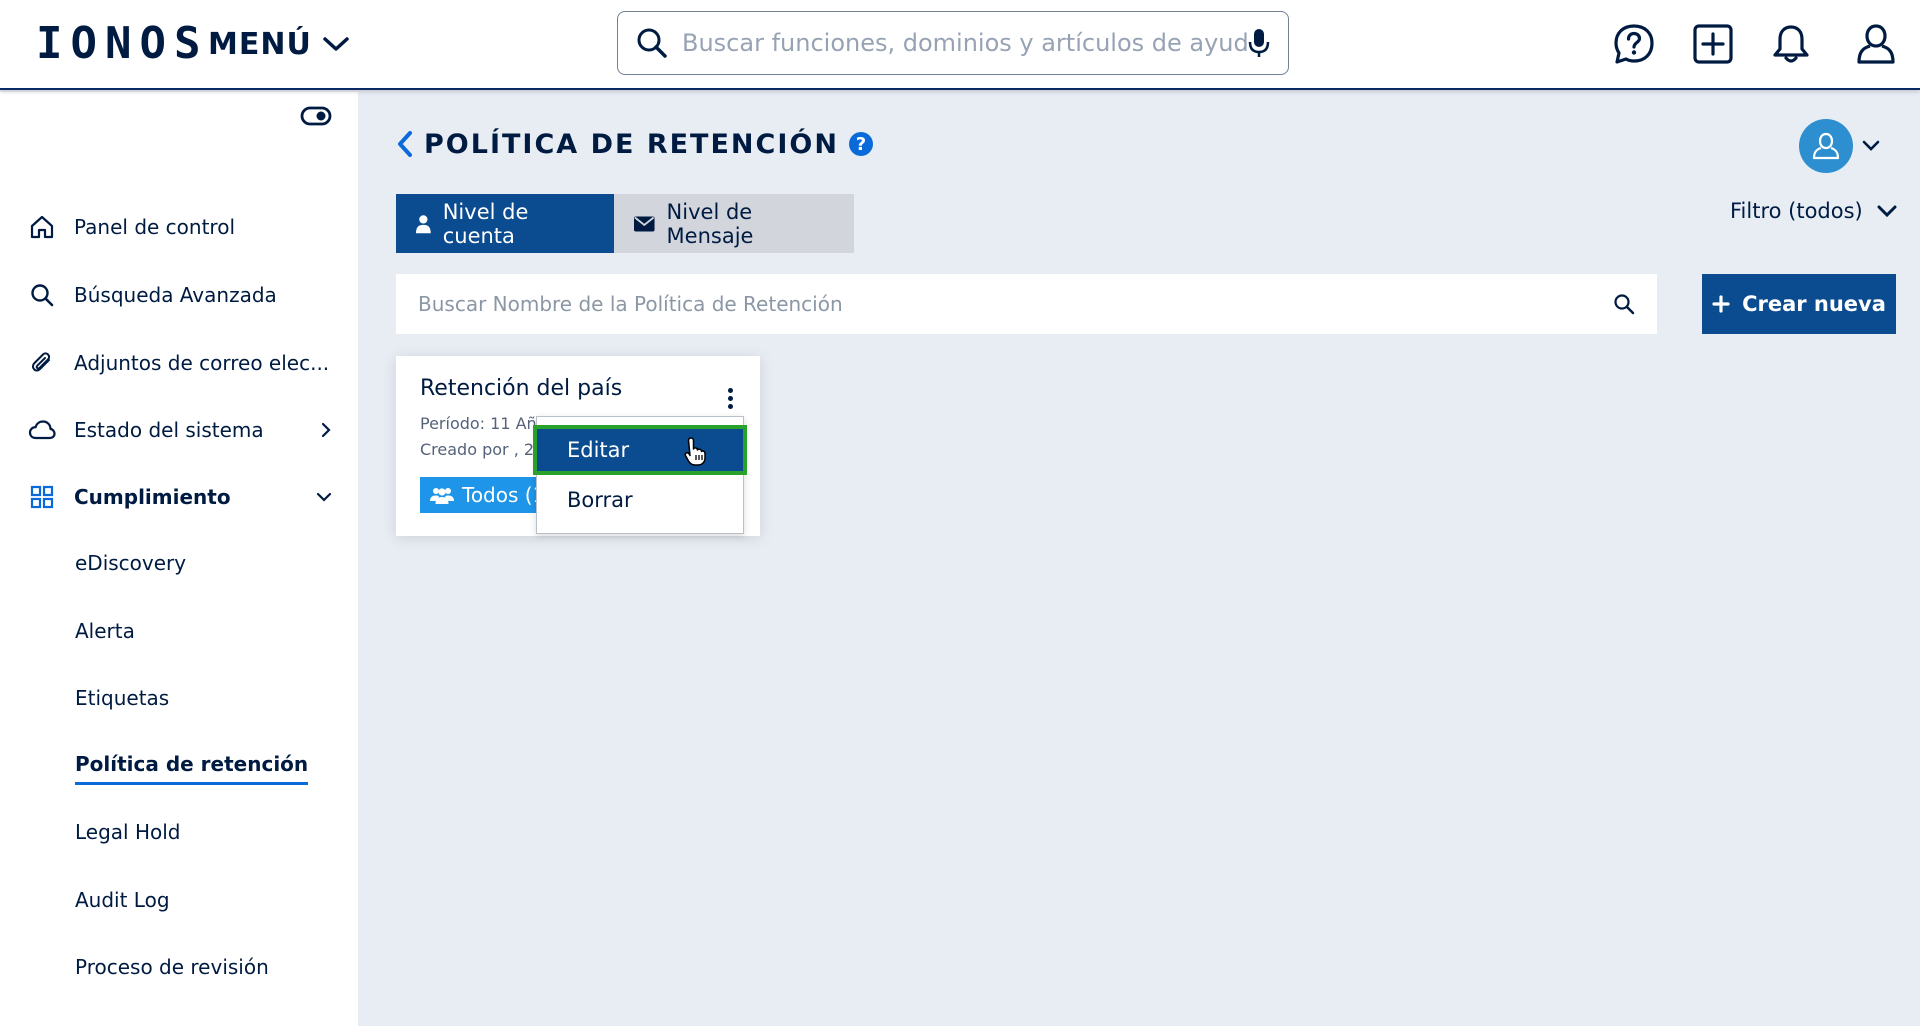 The image size is (1920, 1026). I want to click on sidebar-item-dashboard: Panel de control, so click(183, 227).